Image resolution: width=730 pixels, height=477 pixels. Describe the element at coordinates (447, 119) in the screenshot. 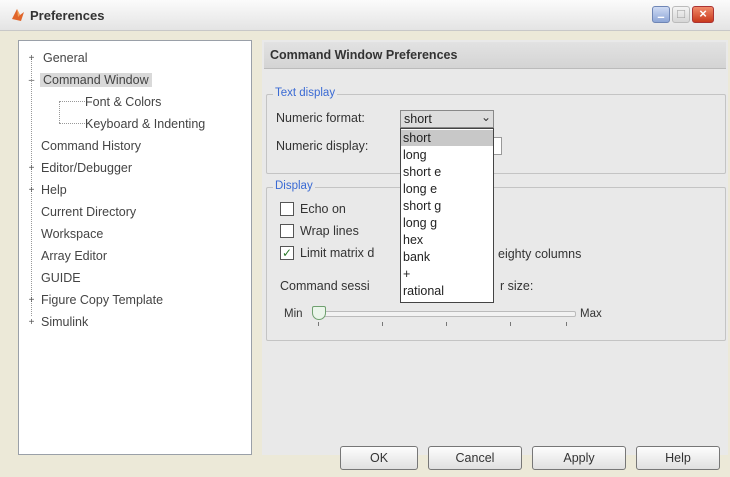

I see `numeric-format-select: short ⌄` at that location.